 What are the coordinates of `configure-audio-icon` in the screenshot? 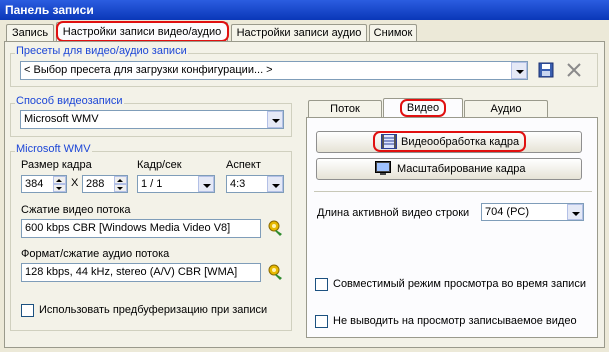 It's located at (276, 272).